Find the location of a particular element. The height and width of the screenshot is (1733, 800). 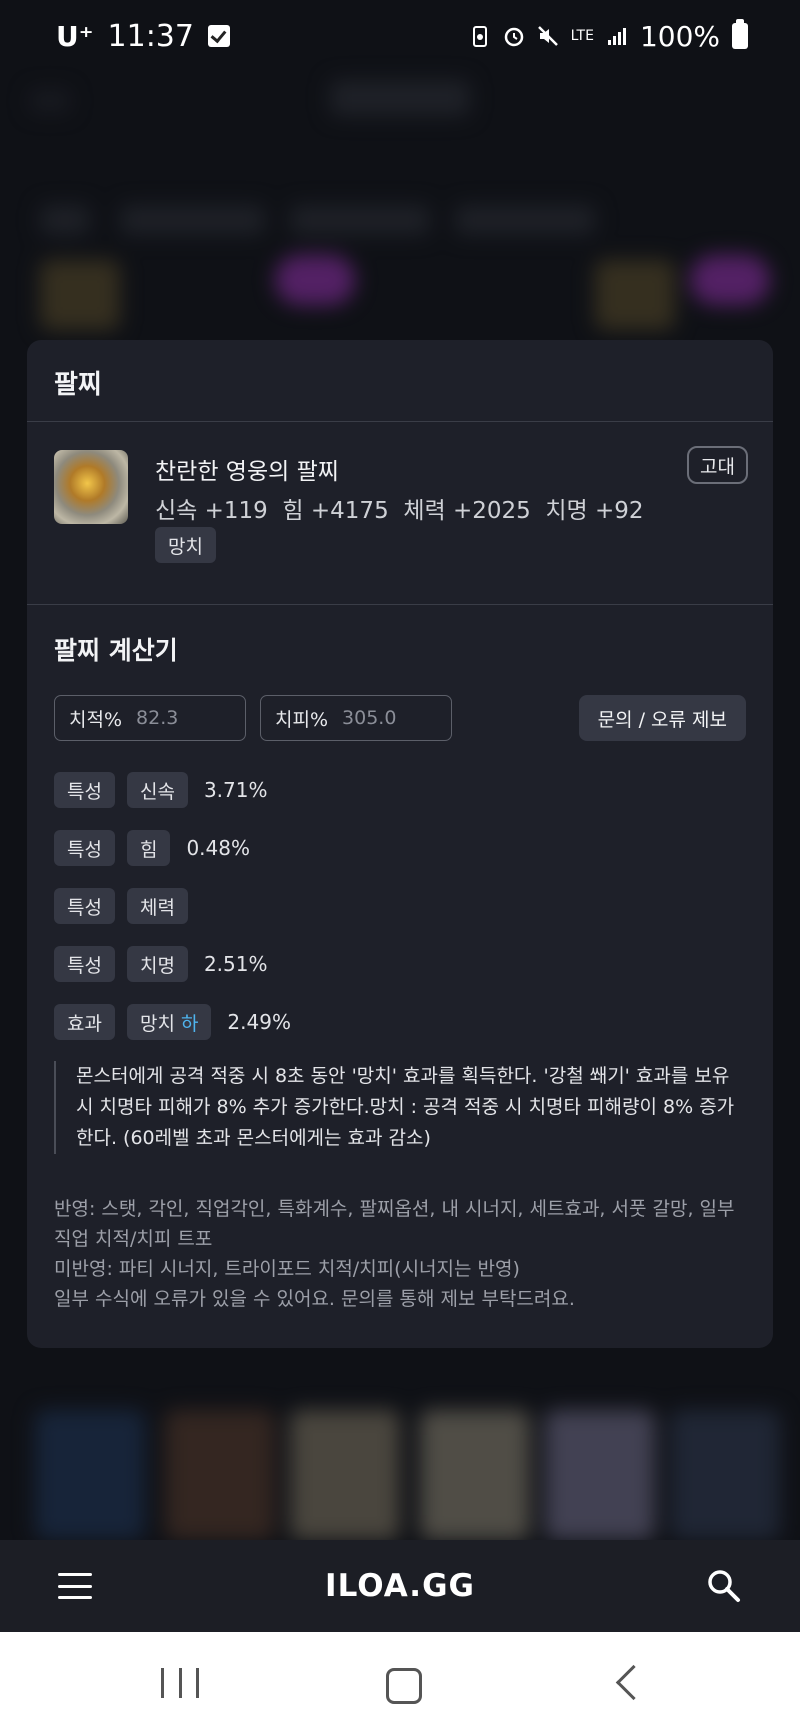

modal-header: 팔찌 is located at coordinates (400, 381).